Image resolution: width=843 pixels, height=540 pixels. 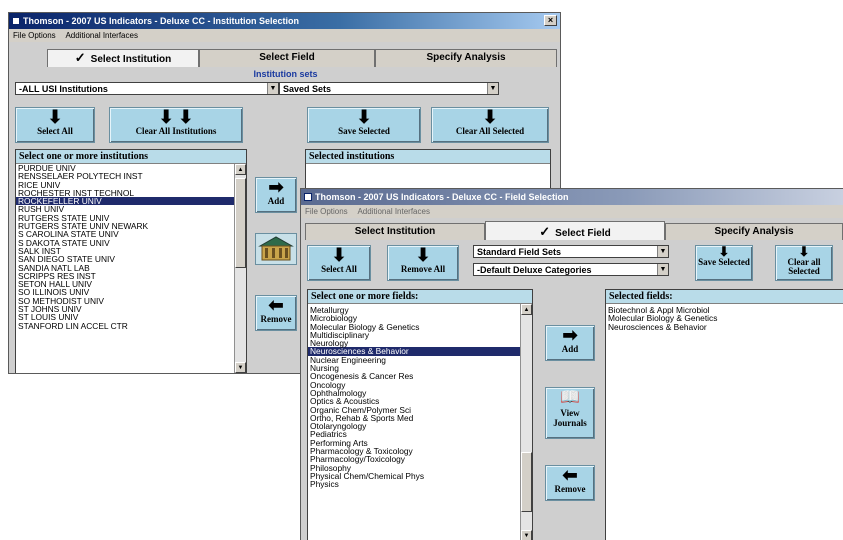 I want to click on institution-list-header: Select one or more institutions, so click(x=131, y=157).